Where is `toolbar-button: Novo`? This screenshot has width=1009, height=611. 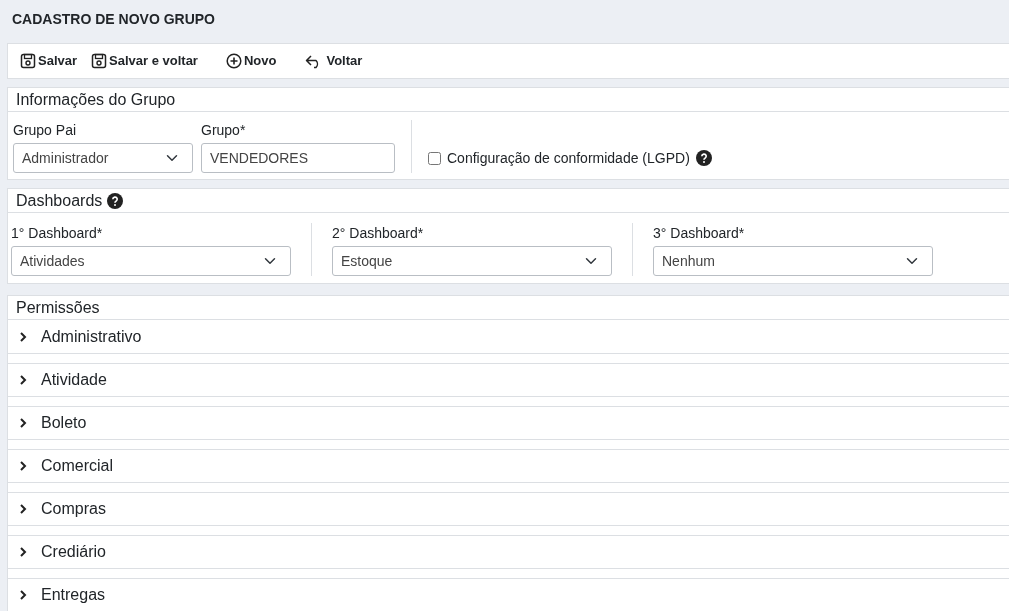 toolbar-button: Novo is located at coordinates (251, 61).